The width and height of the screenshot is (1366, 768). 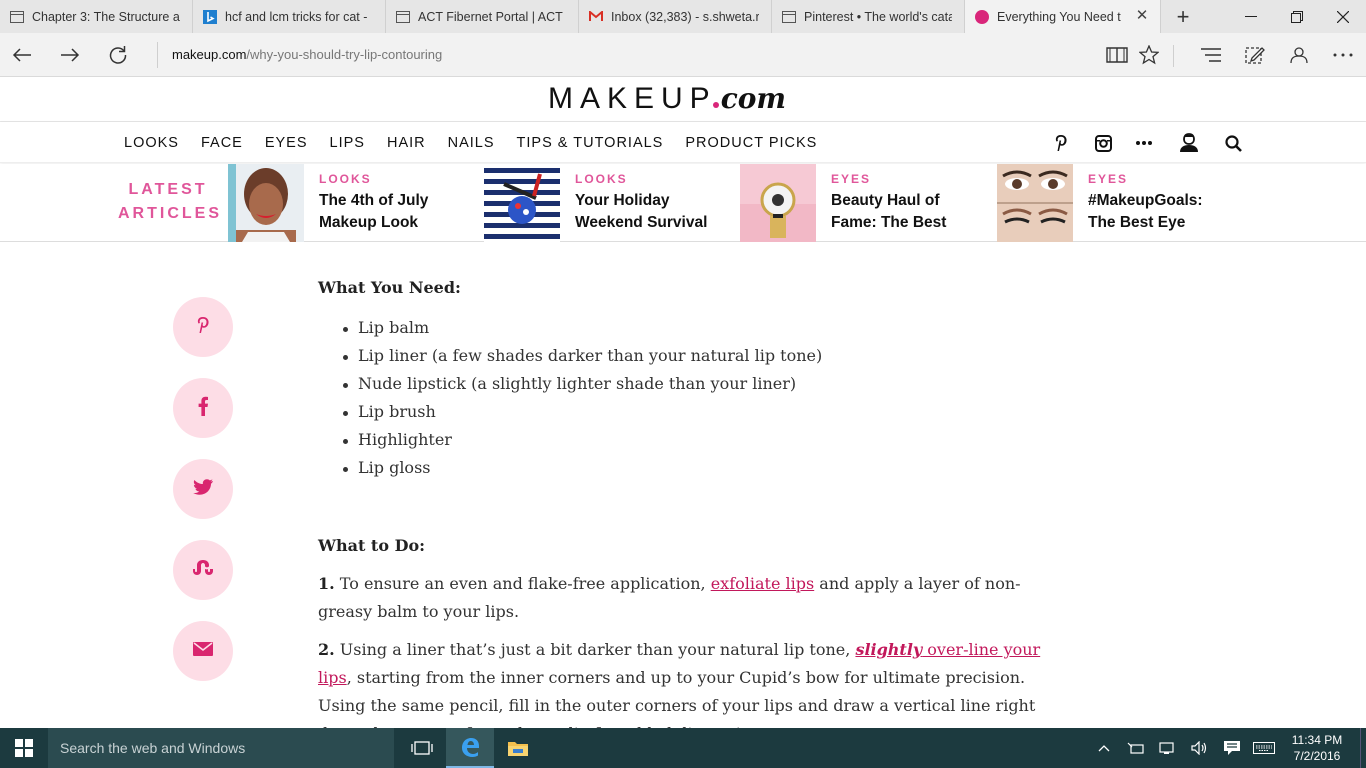 I want to click on nav-tips-tutorials: TIPS & TUTORIALS, so click(x=590, y=143).